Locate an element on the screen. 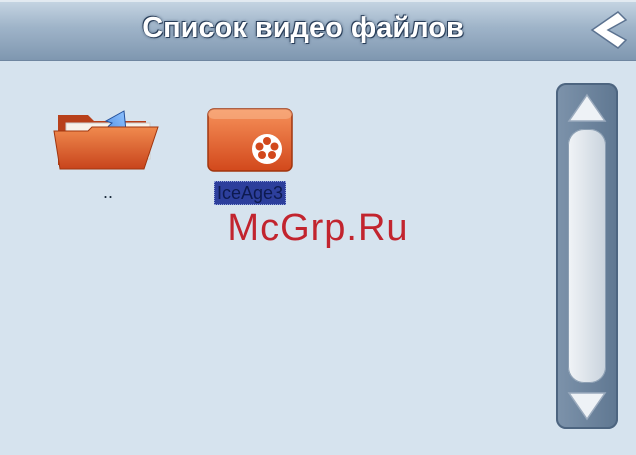 This screenshot has height=455, width=636. file-item-parent-folder: .. is located at coordinates (108, 154).